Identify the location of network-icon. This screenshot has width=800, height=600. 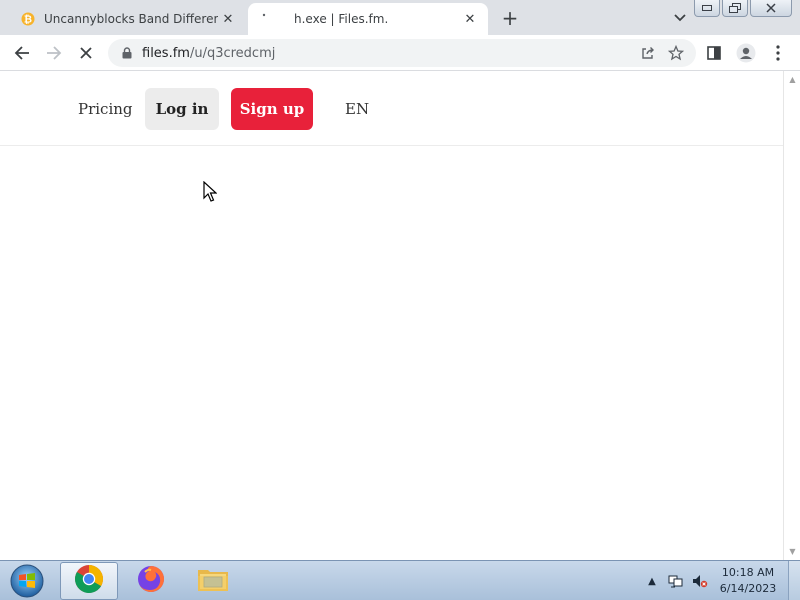
(676, 581).